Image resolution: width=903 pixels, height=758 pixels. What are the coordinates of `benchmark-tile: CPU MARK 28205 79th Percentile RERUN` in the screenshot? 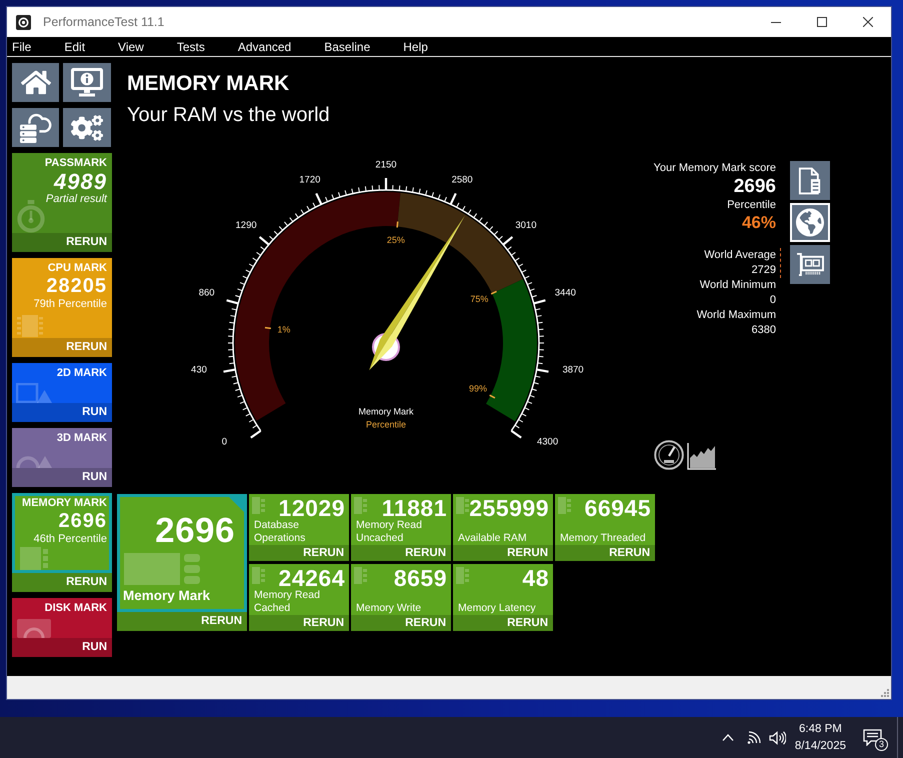 It's located at (62, 307).